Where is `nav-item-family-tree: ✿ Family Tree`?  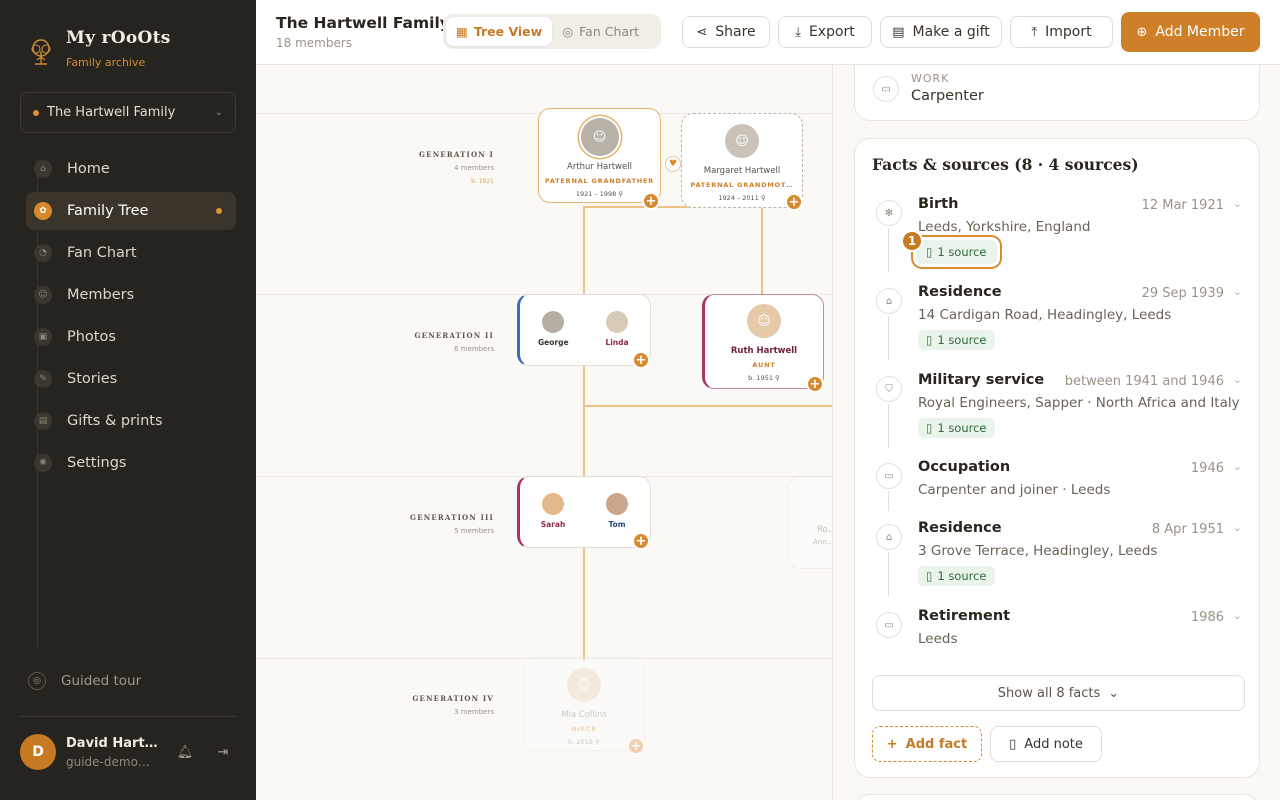
nav-item-family-tree: ✿ Family Tree is located at coordinates (131, 211).